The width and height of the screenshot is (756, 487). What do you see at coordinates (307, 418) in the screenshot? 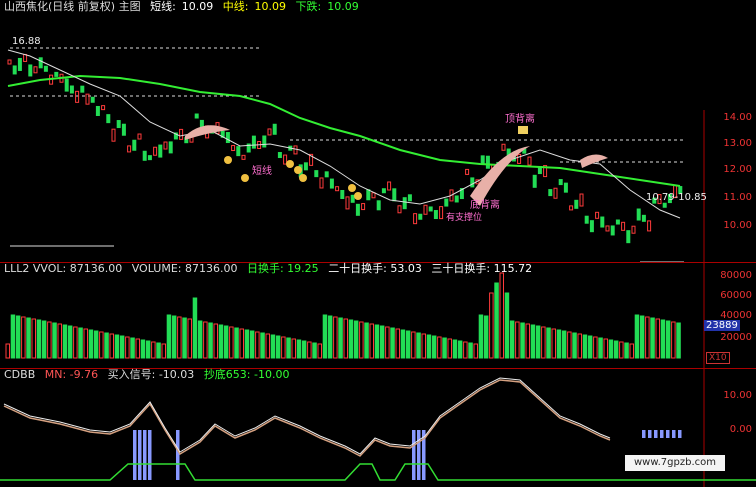
I see `oscillator-line` at bounding box center [307, 418].